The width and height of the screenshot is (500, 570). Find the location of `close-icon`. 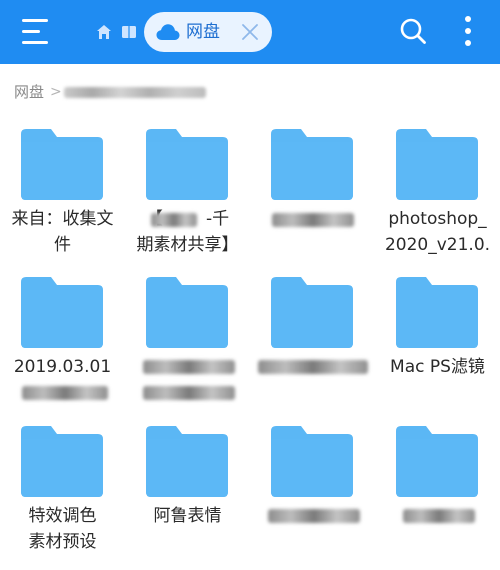

close-icon is located at coordinates (250, 32).